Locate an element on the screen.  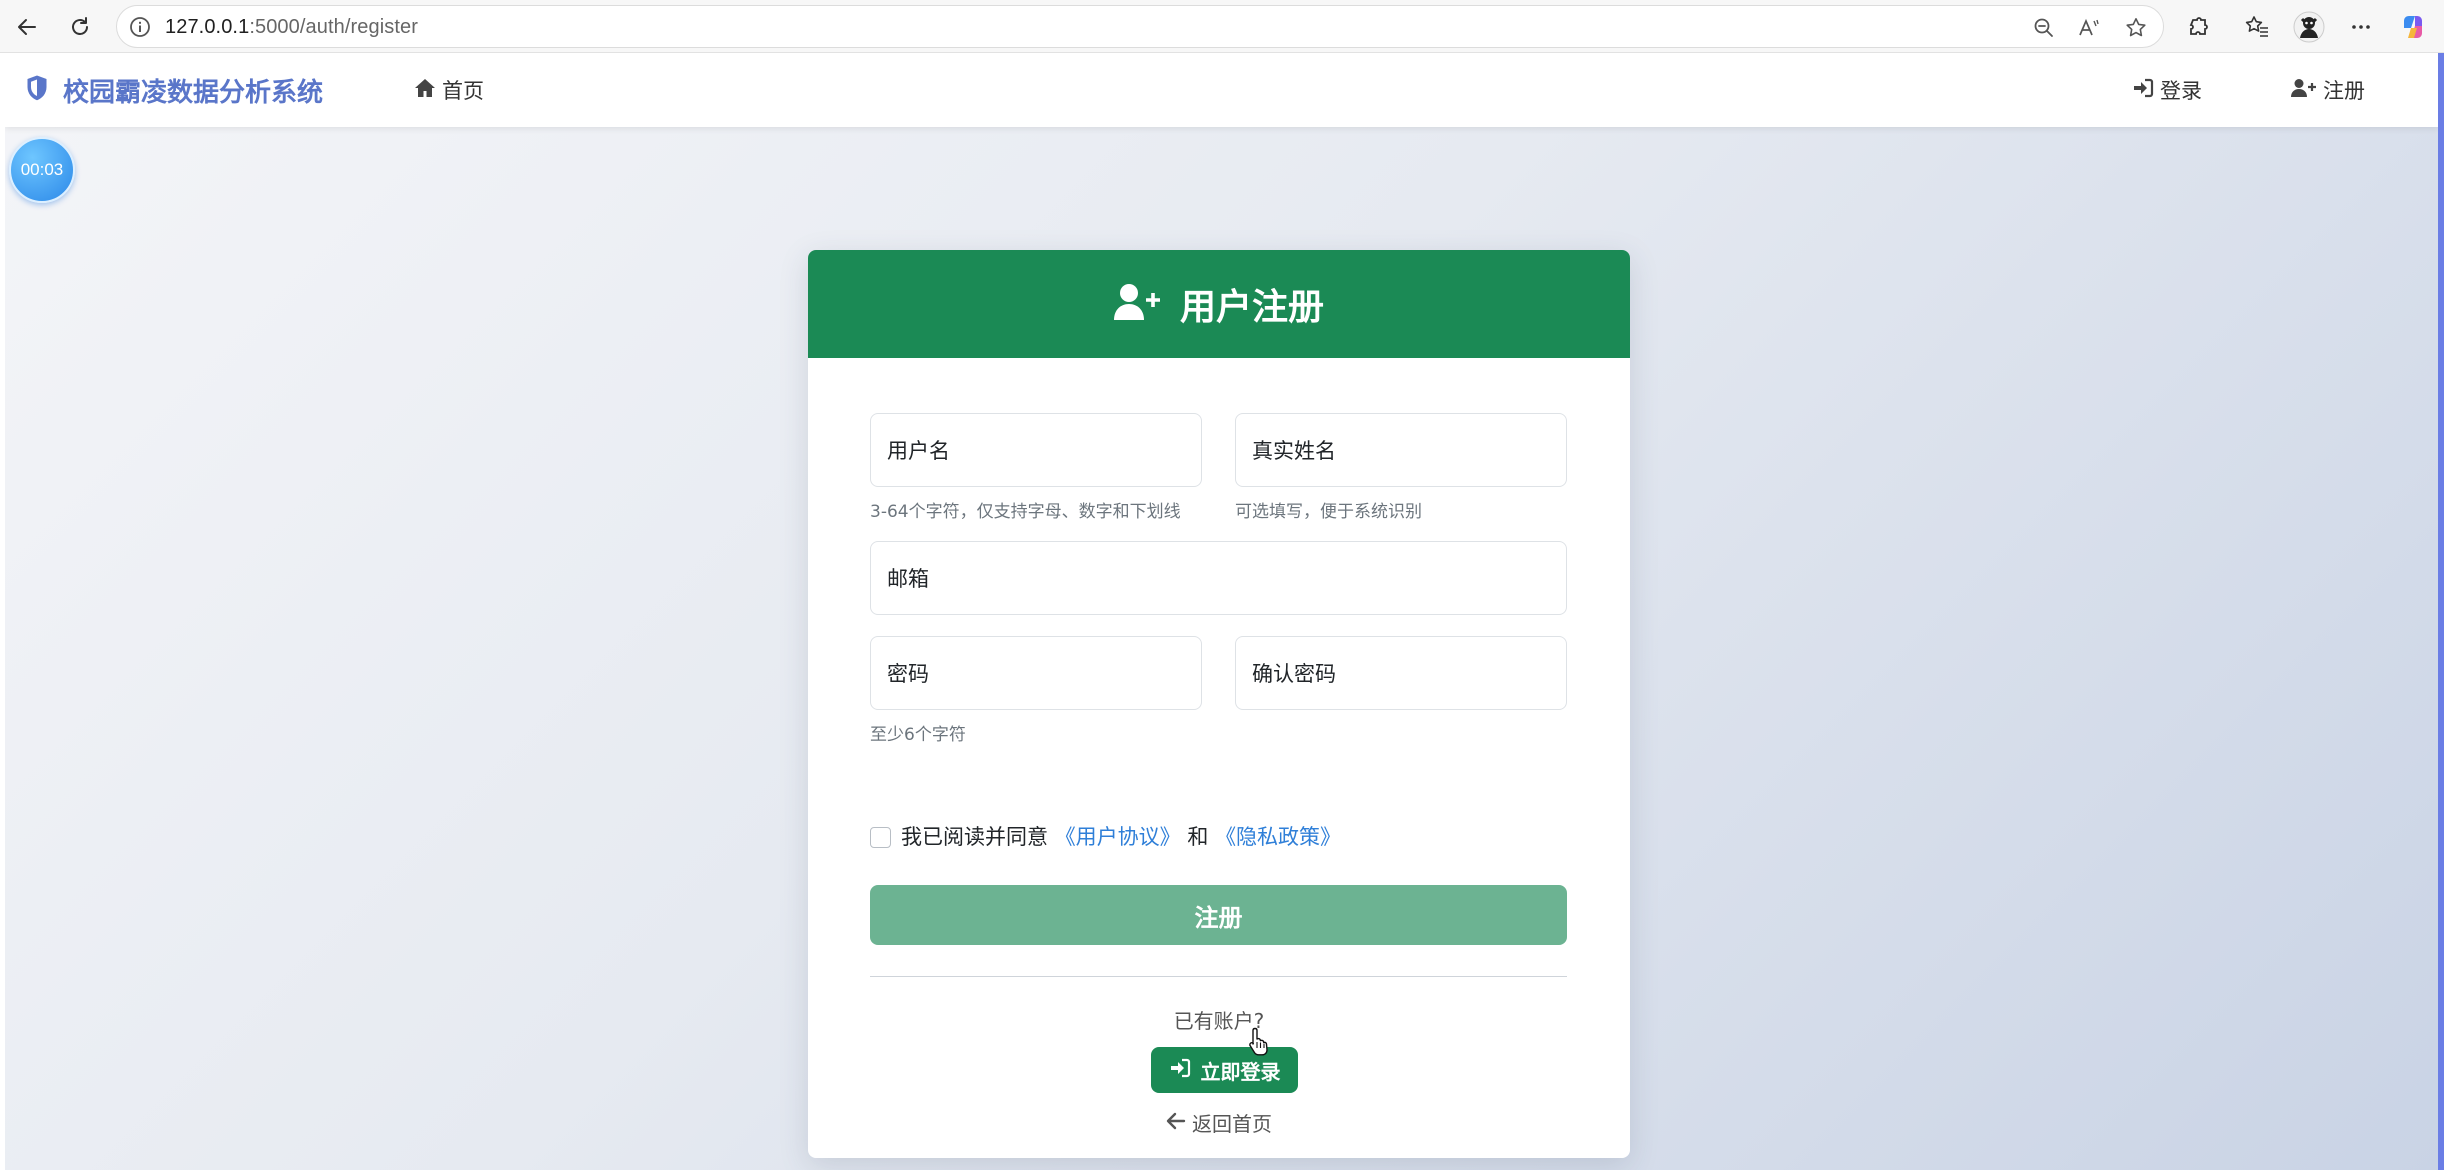
divider is located at coordinates (1218, 976).